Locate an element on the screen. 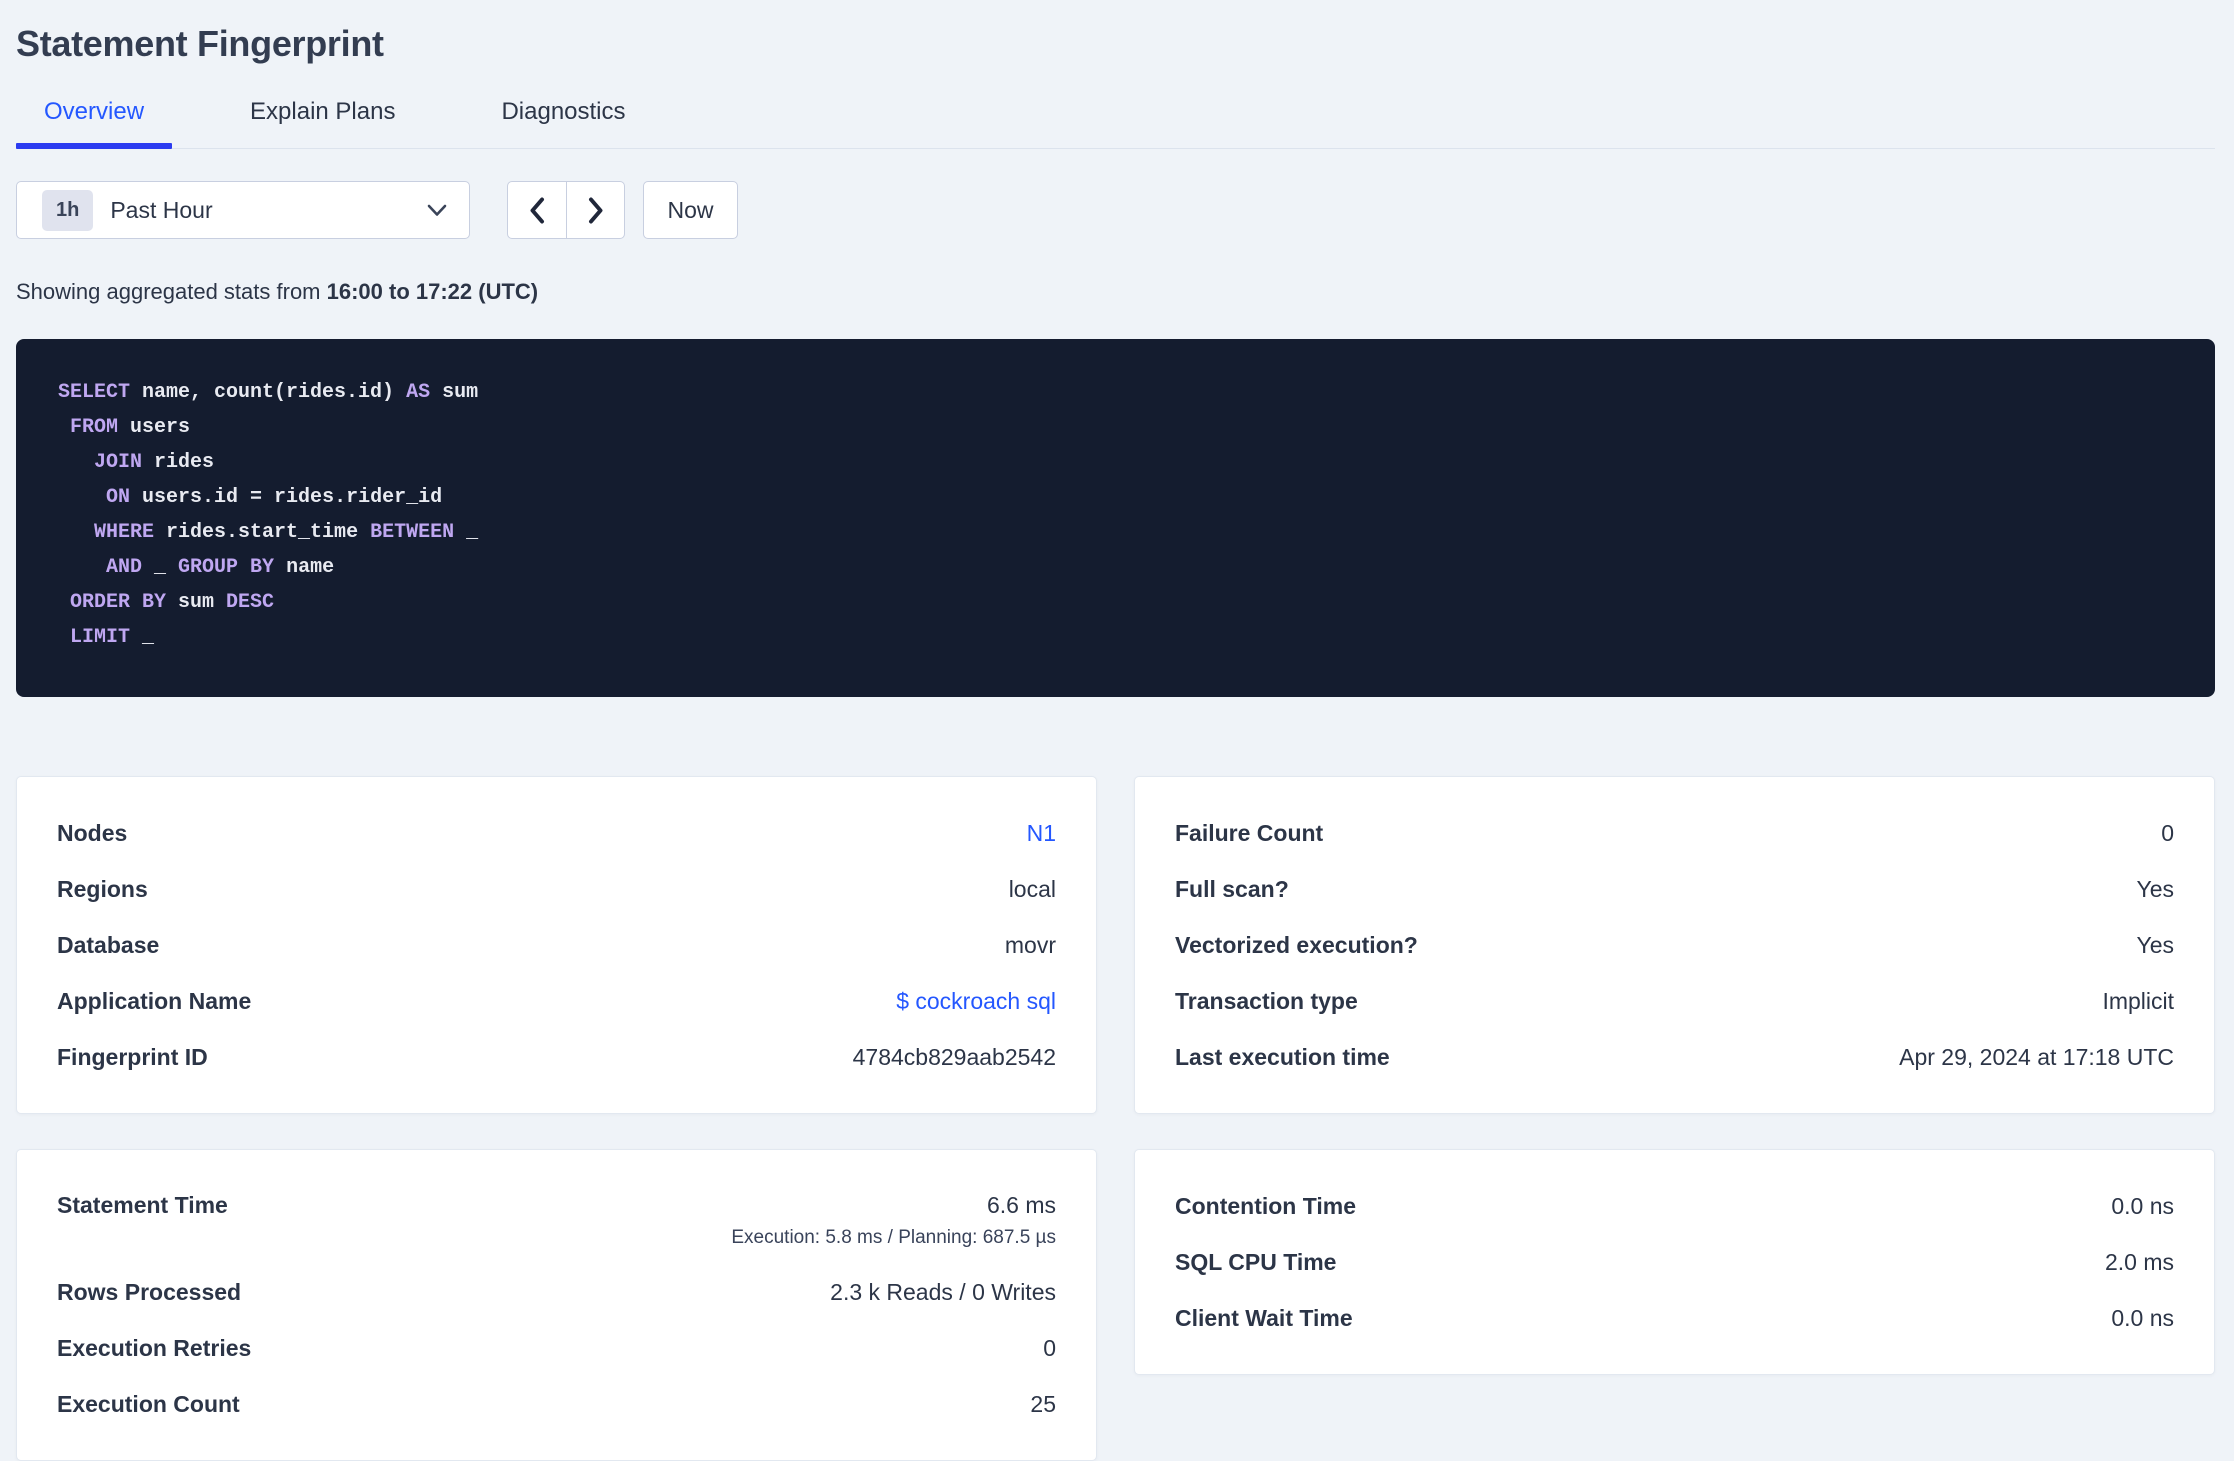  caption-time-range: 16:00 to 17:22 (UTC) is located at coordinates (432, 291).